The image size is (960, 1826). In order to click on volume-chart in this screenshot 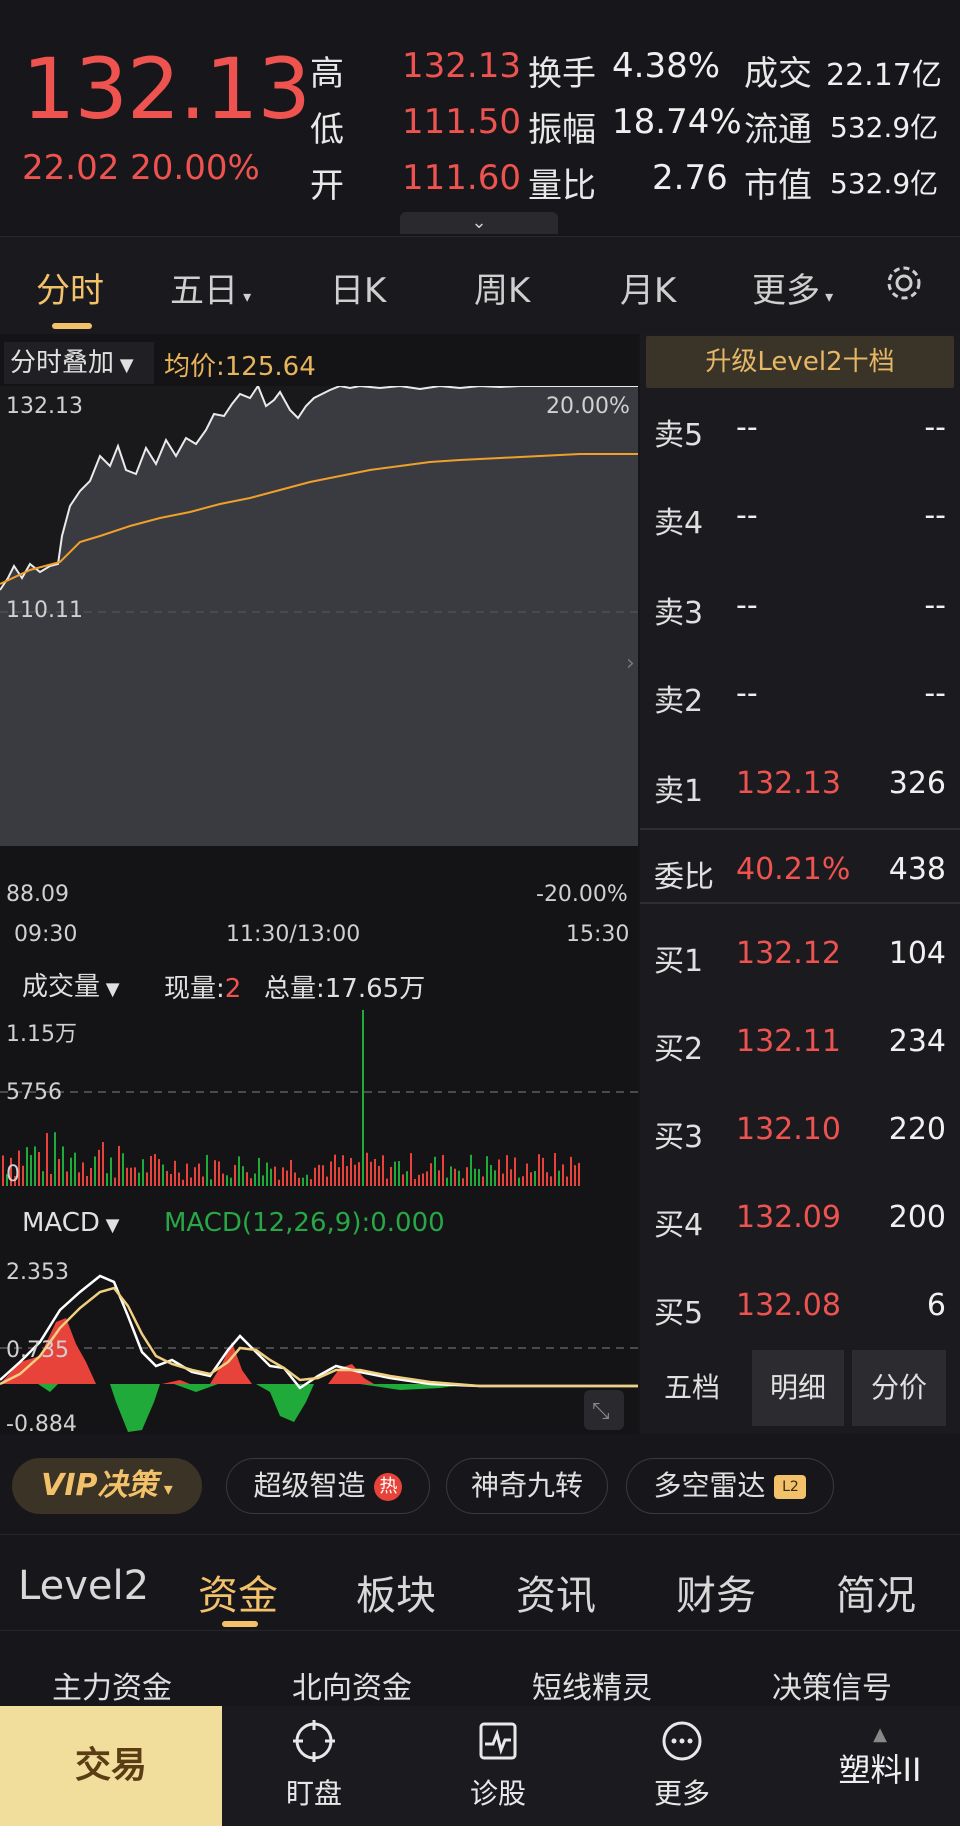, I will do `click(319, 1098)`.